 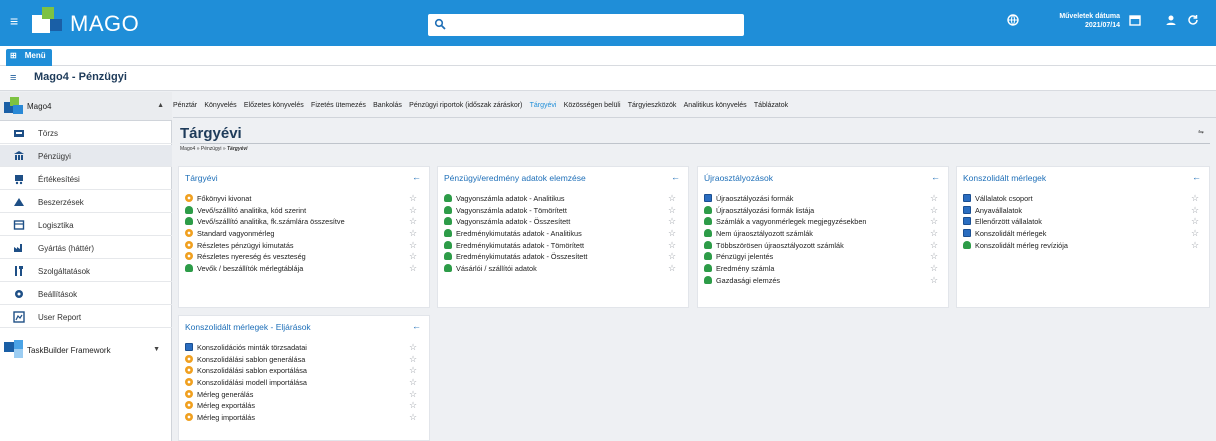 What do you see at coordinates (301, 406) in the screenshot?
I see `card-item: Mérleg exportálás ☆` at bounding box center [301, 406].